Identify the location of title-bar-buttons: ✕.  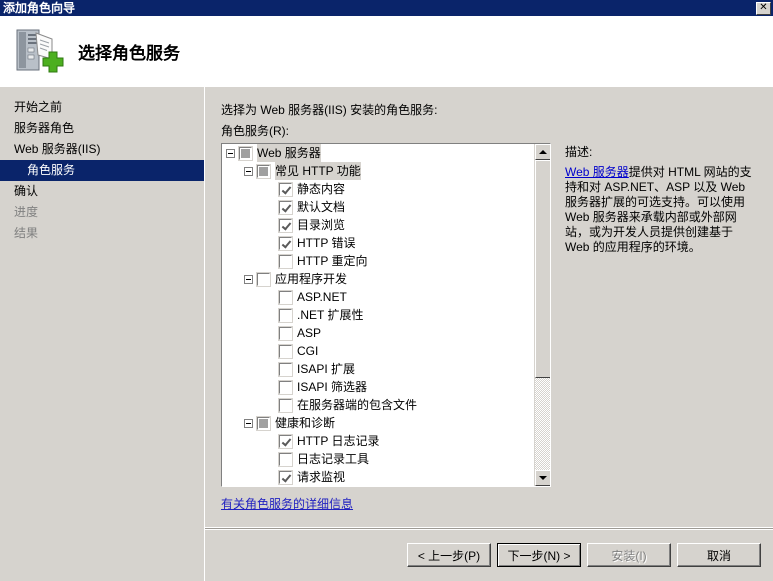
(764, 8).